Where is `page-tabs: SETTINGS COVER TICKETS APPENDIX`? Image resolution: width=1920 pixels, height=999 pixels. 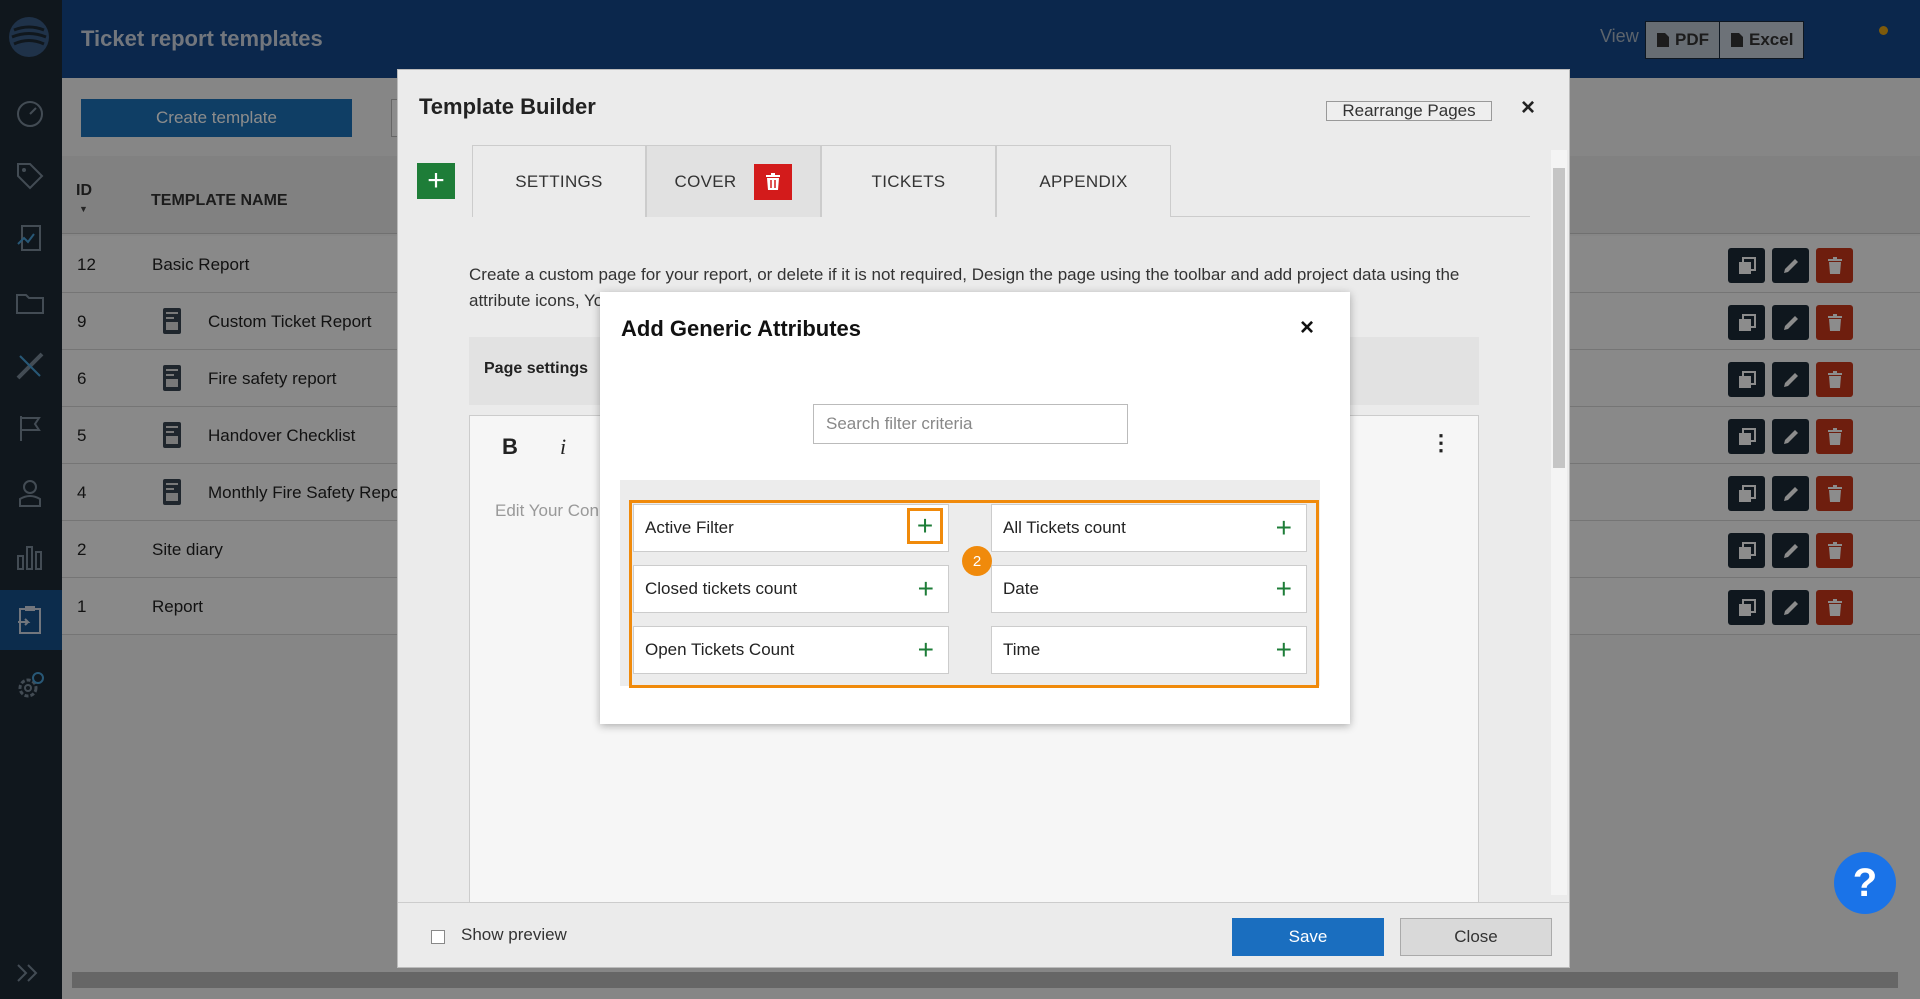
page-tabs: SETTINGS COVER TICKETS APPENDIX is located at coordinates (1001, 181).